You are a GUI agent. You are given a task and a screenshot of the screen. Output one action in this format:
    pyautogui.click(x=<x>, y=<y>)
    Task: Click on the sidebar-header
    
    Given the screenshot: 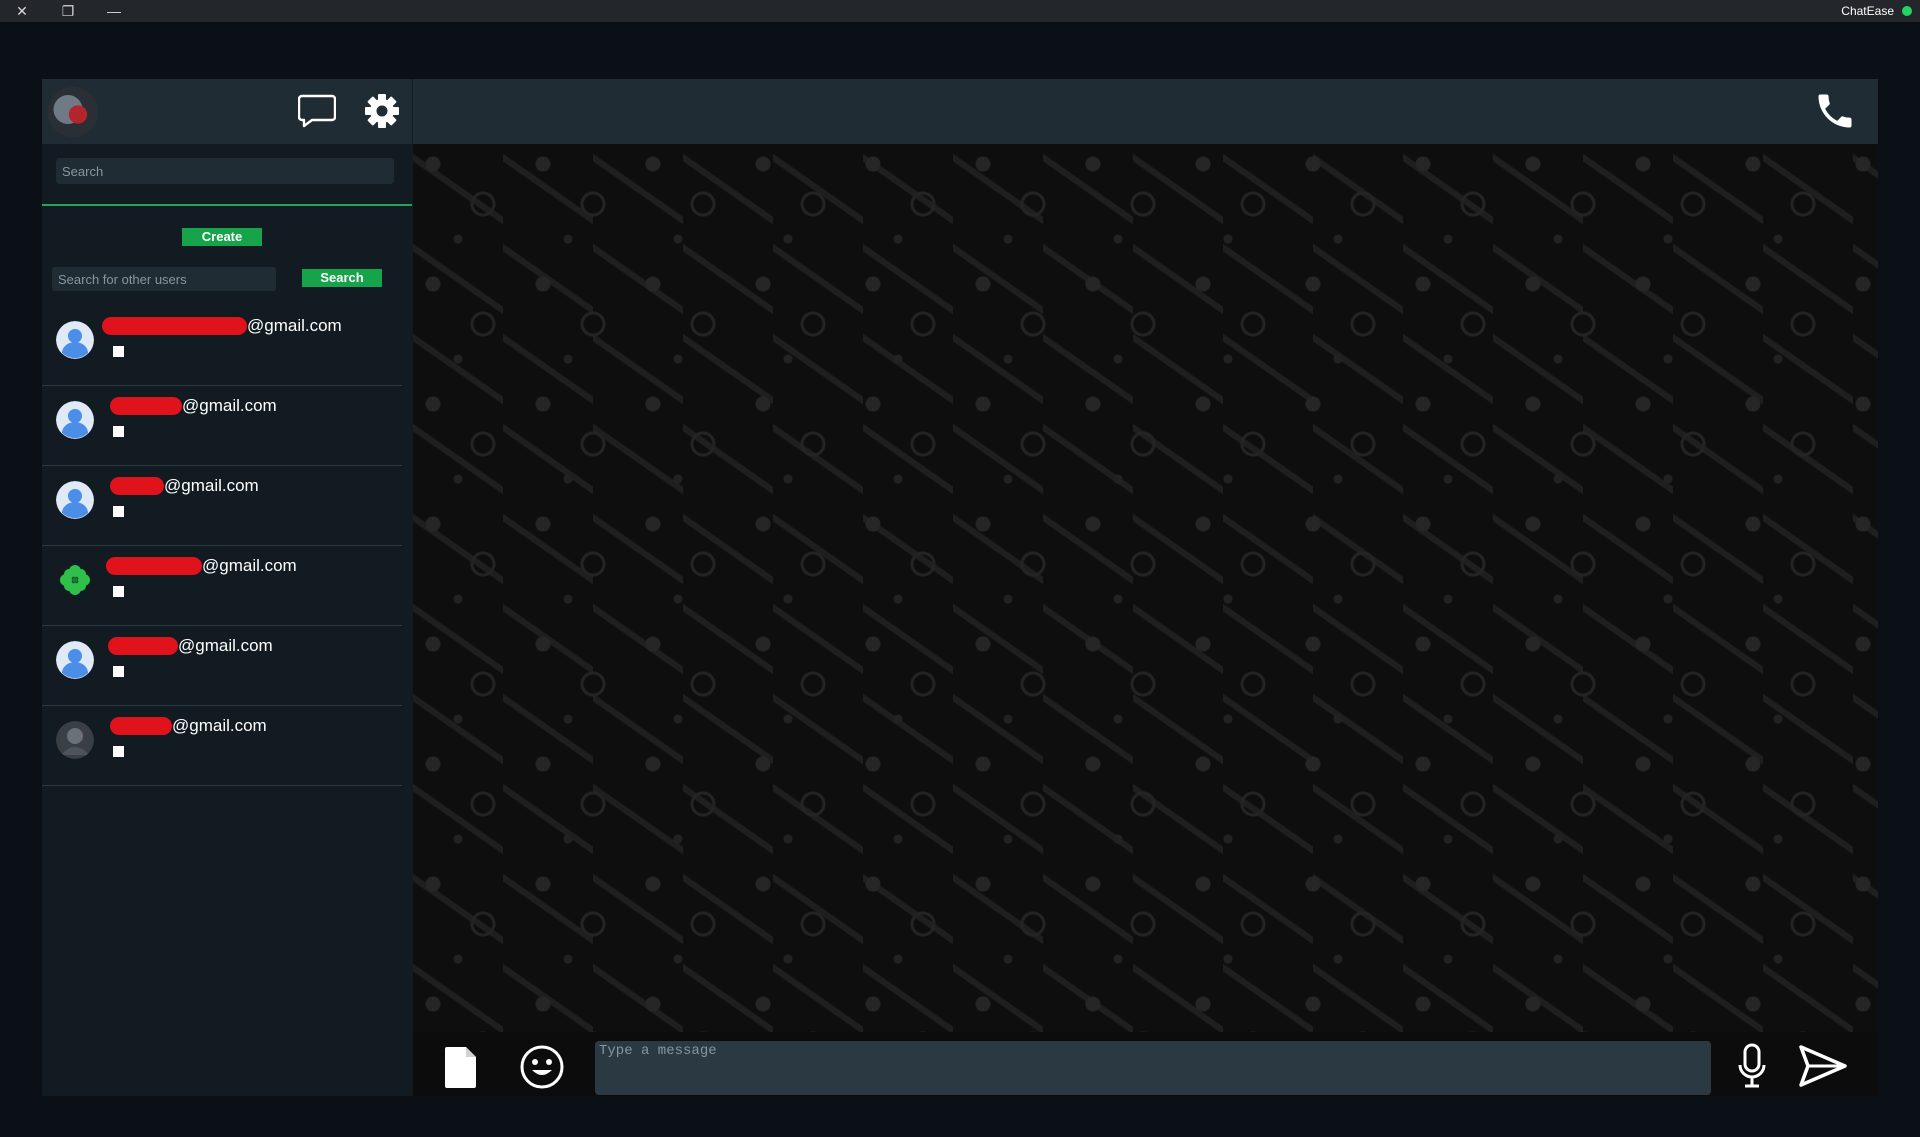 What is the action you would take?
    pyautogui.click(x=227, y=111)
    